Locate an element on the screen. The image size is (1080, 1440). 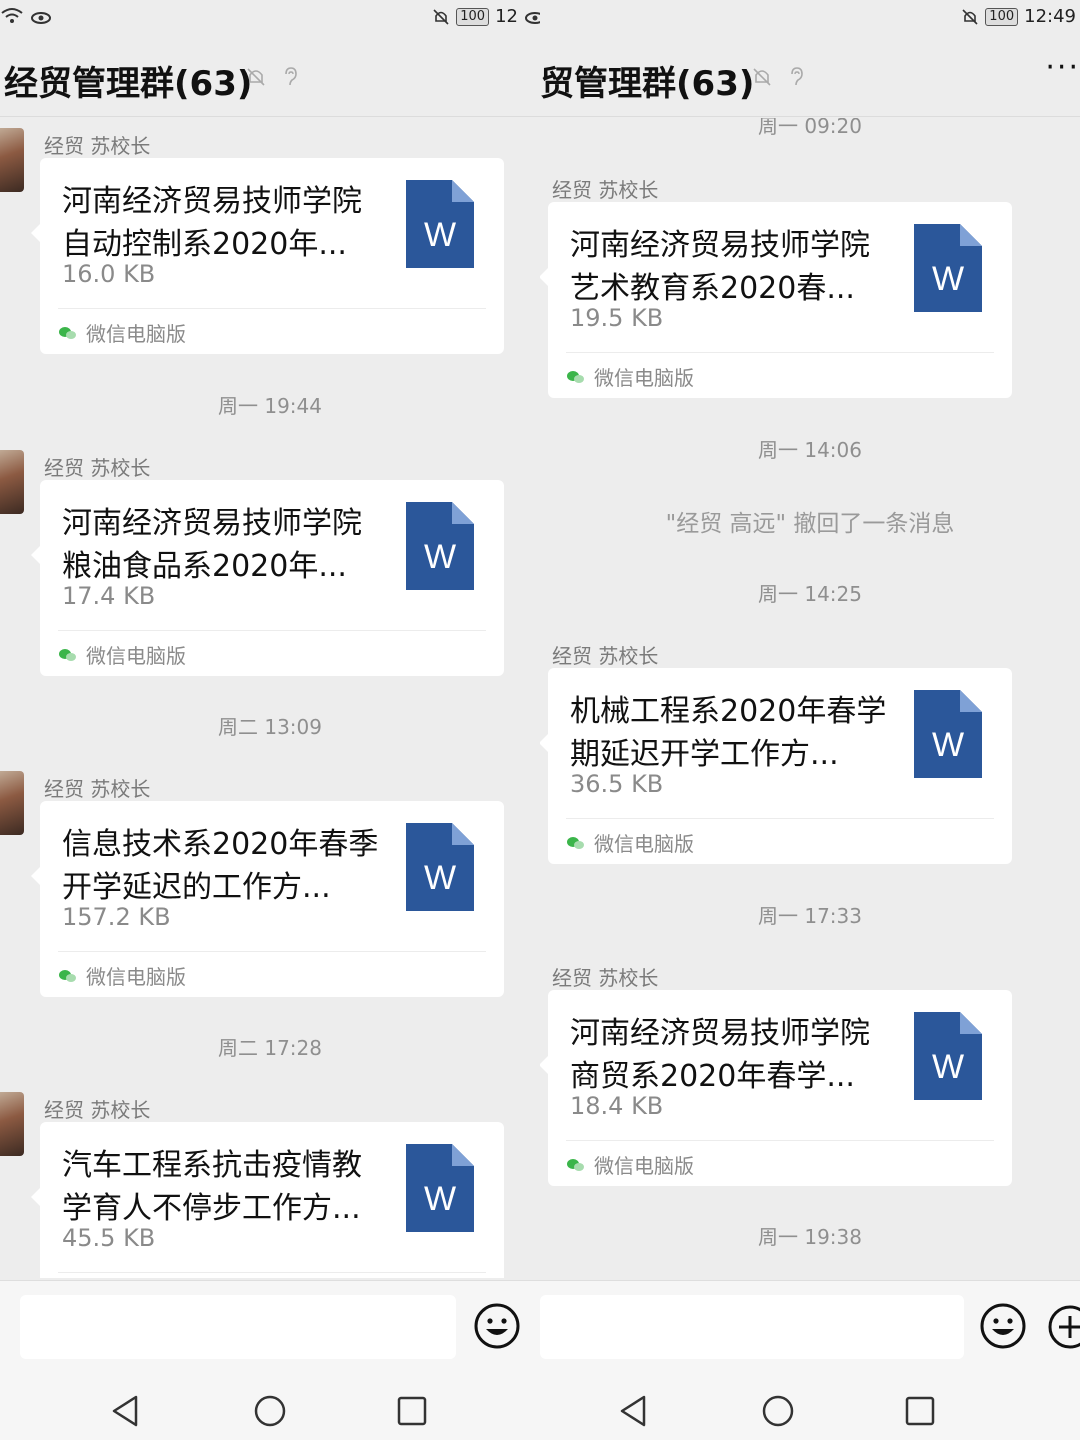
file-card: 汽车工程系抗击疫情教学育人不停步工作方... 45.5 KB W is located at coordinates (267, 1200).